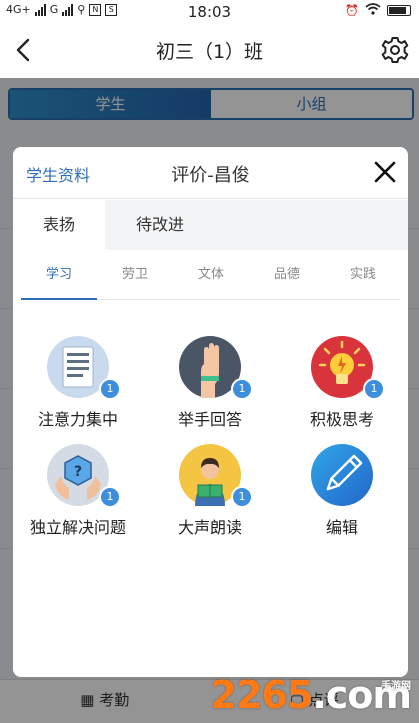  Describe the element at coordinates (78, 386) in the screenshot. I see `evaluation-item: 1 注意力集中` at that location.